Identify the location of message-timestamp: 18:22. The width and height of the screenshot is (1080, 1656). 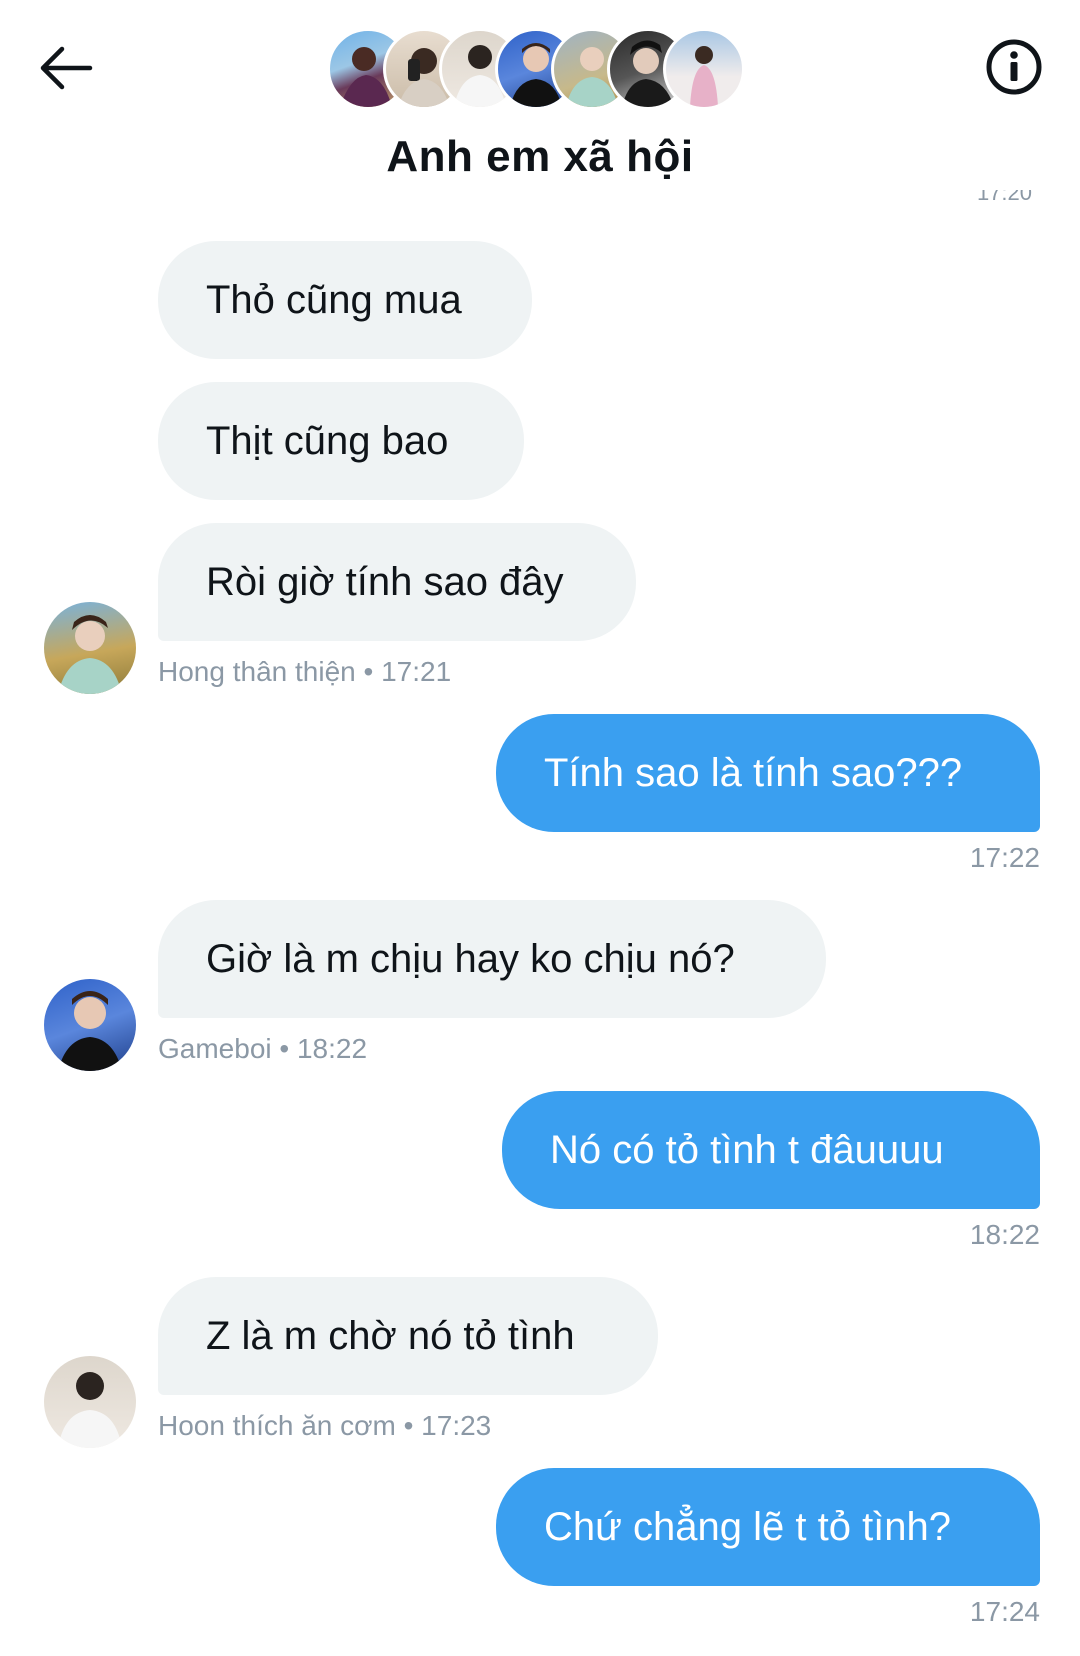
(1004, 1234).